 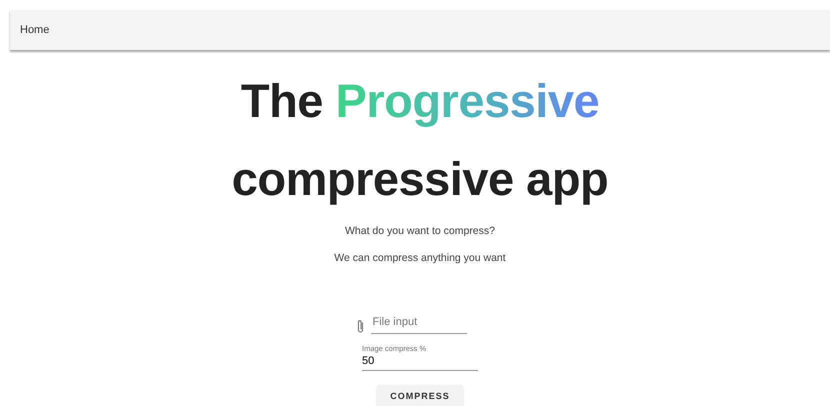 What do you see at coordinates (420, 362) in the screenshot?
I see `image-compress-field: 50` at bounding box center [420, 362].